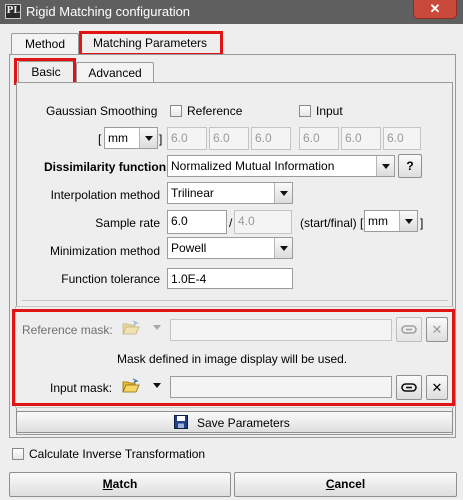 This screenshot has width=463, height=500. What do you see at coordinates (422, 223) in the screenshot?
I see `sample-rate-bracket-close: ]` at bounding box center [422, 223].